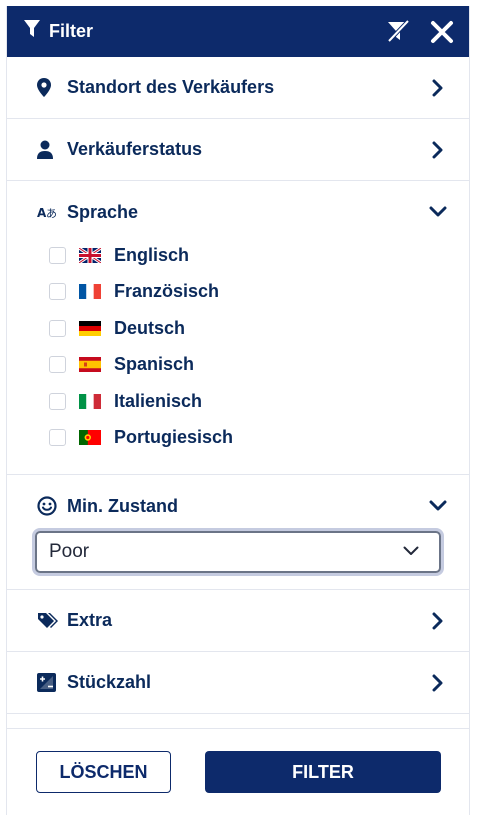 This screenshot has width=477, height=815. I want to click on language-label: Deutsch, so click(150, 327).